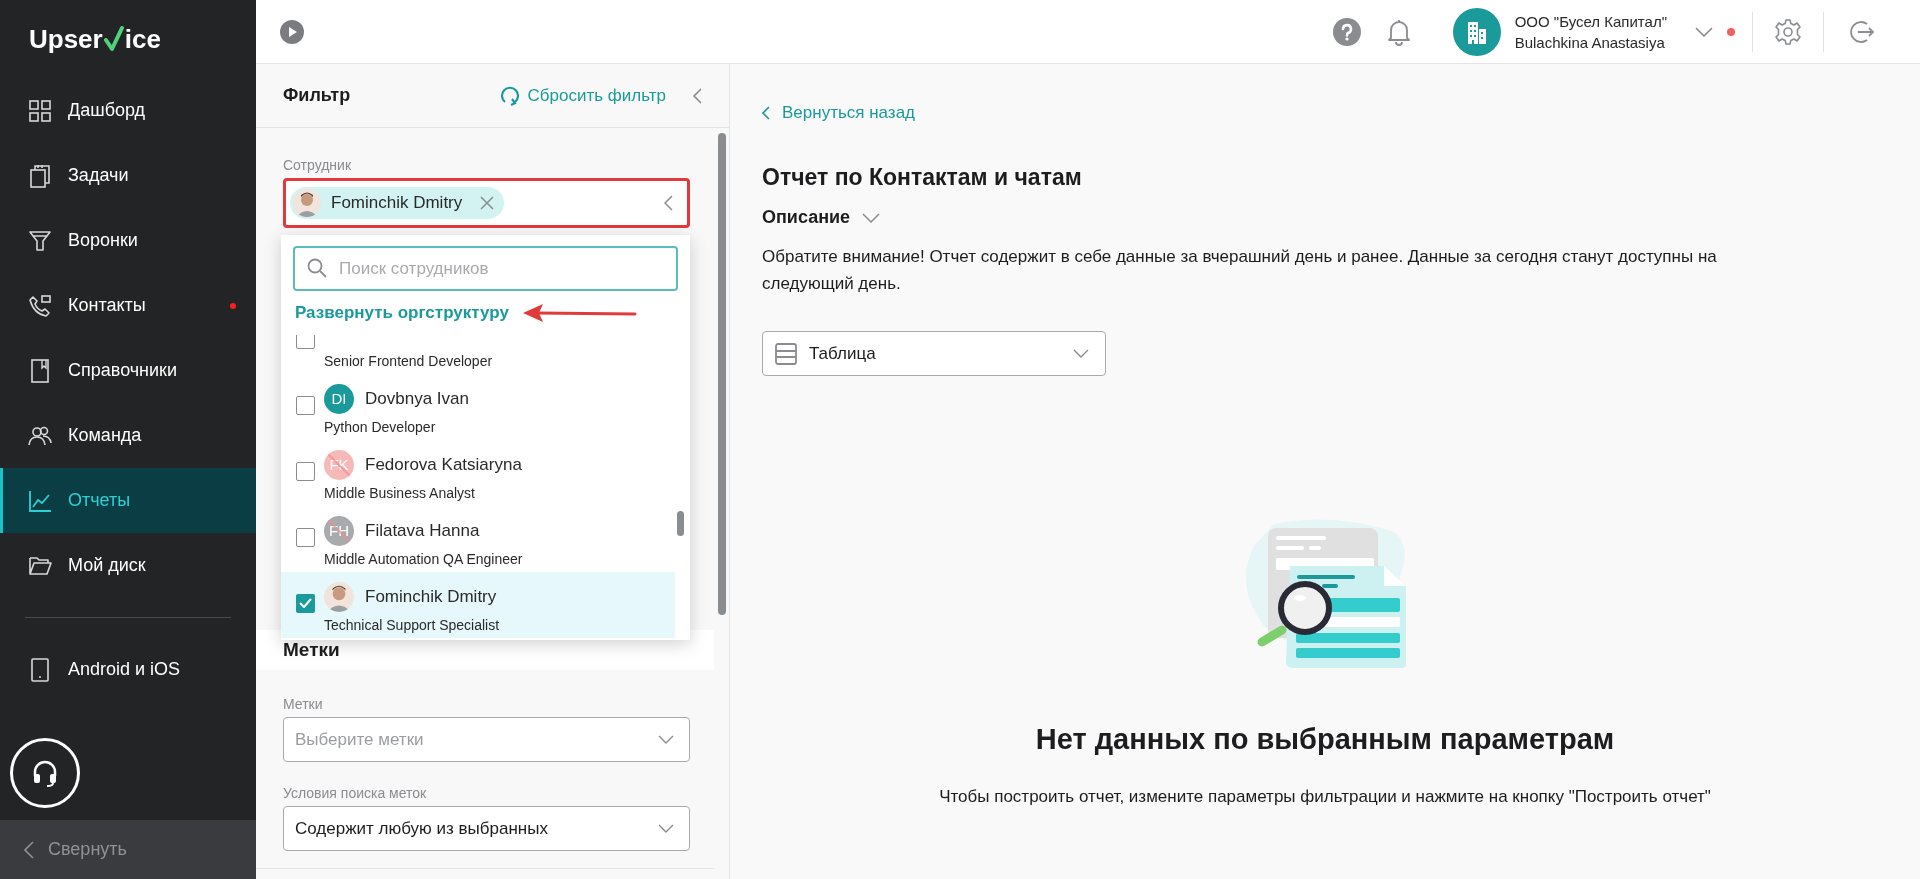  I want to click on sidebar-item: Справочники, so click(128, 370).